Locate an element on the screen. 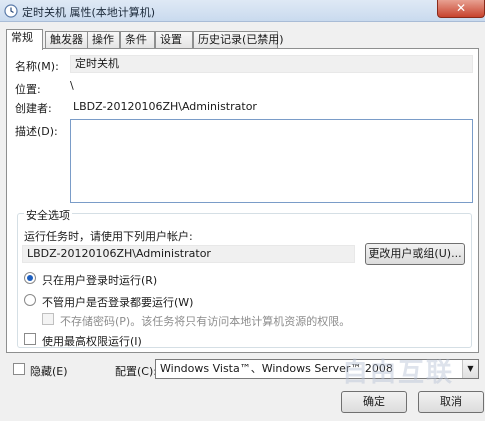 The width and height of the screenshot is (485, 421). ok-button: 确定 is located at coordinates (374, 402).